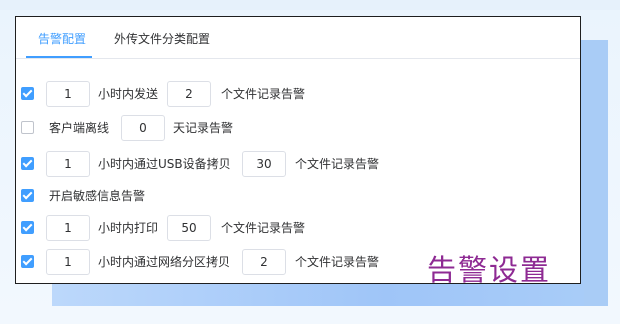 The height and width of the screenshot is (324, 620). I want to click on hours-input-usb-copy, so click(68, 164).